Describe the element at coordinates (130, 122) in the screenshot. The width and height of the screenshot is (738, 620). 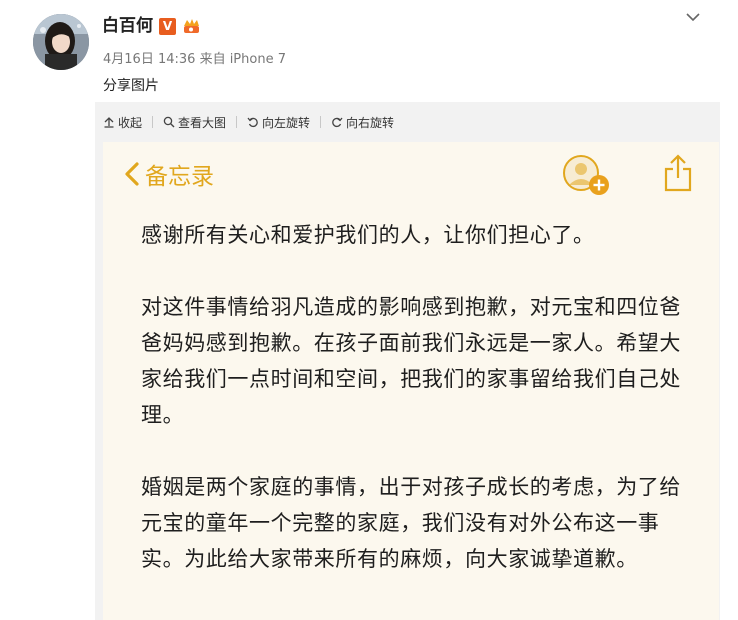
I see `collapse-label: 收起` at that location.